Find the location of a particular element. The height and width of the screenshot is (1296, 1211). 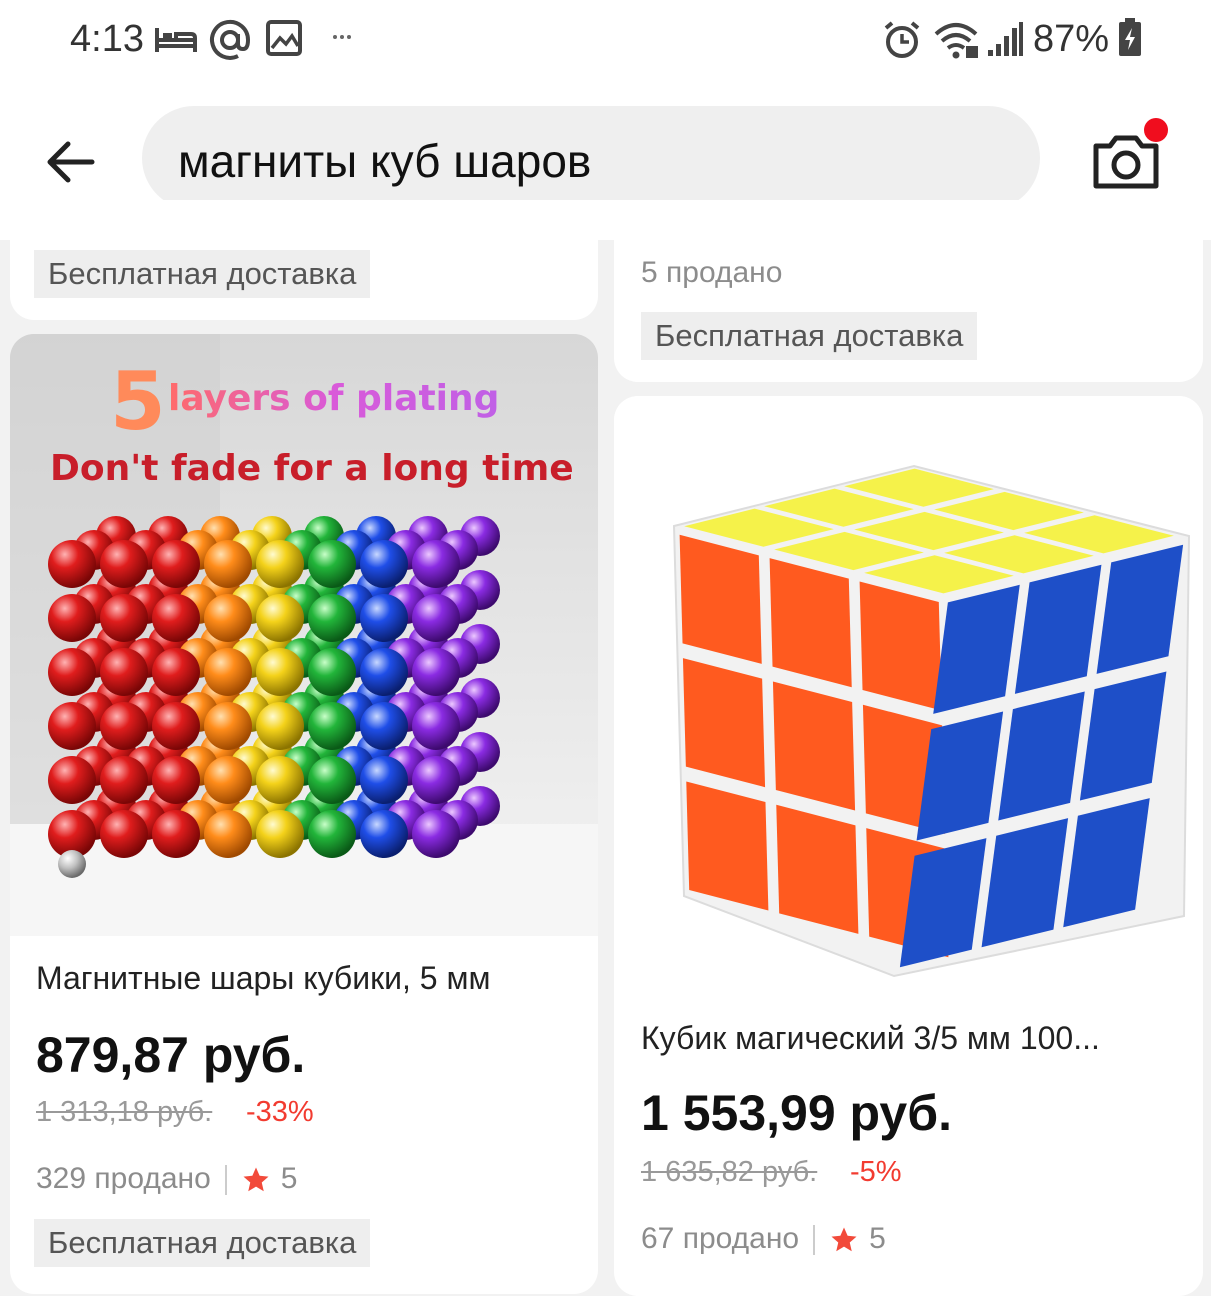

sold-count: 67 продано is located at coordinates (720, 1238).